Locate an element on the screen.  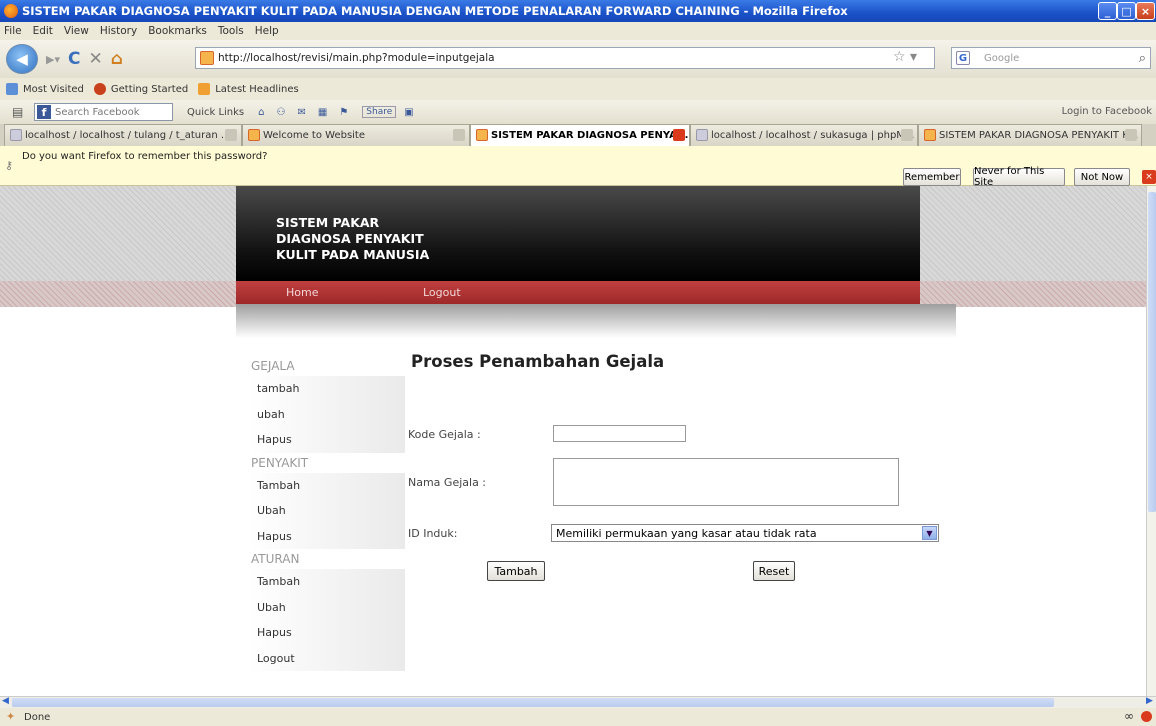
home-icon: ⌂ is located at coordinates (117, 59).